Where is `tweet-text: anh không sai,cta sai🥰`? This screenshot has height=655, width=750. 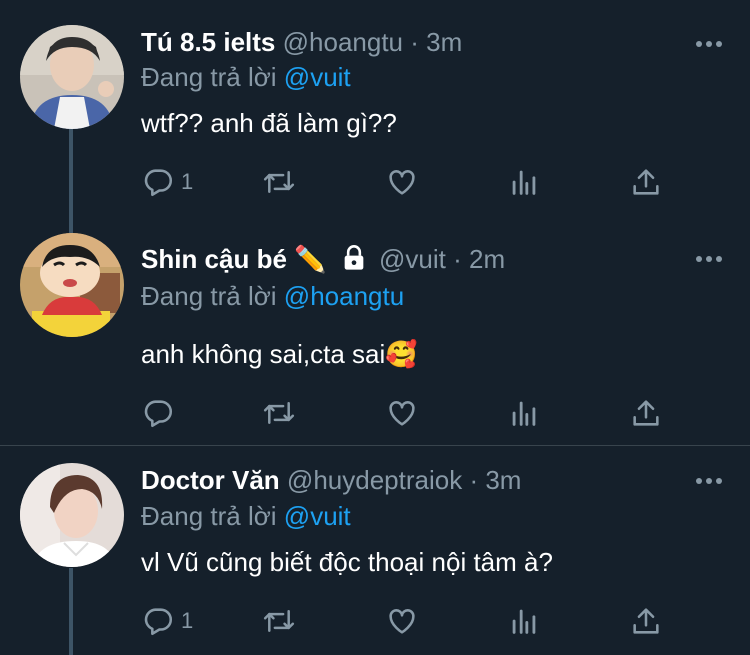
tweet-text: anh không sai,cta sai🥰 is located at coordinates (279, 354).